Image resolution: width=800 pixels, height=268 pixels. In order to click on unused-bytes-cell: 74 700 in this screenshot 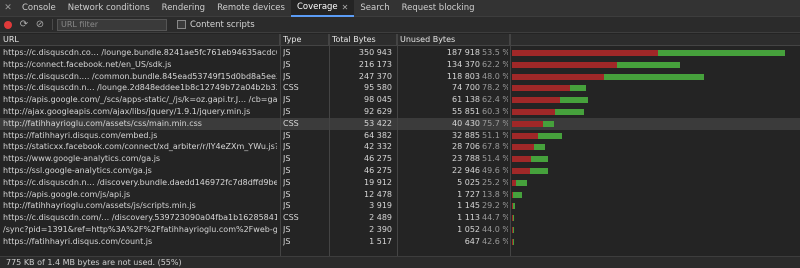, I will do `click(466, 88)`.